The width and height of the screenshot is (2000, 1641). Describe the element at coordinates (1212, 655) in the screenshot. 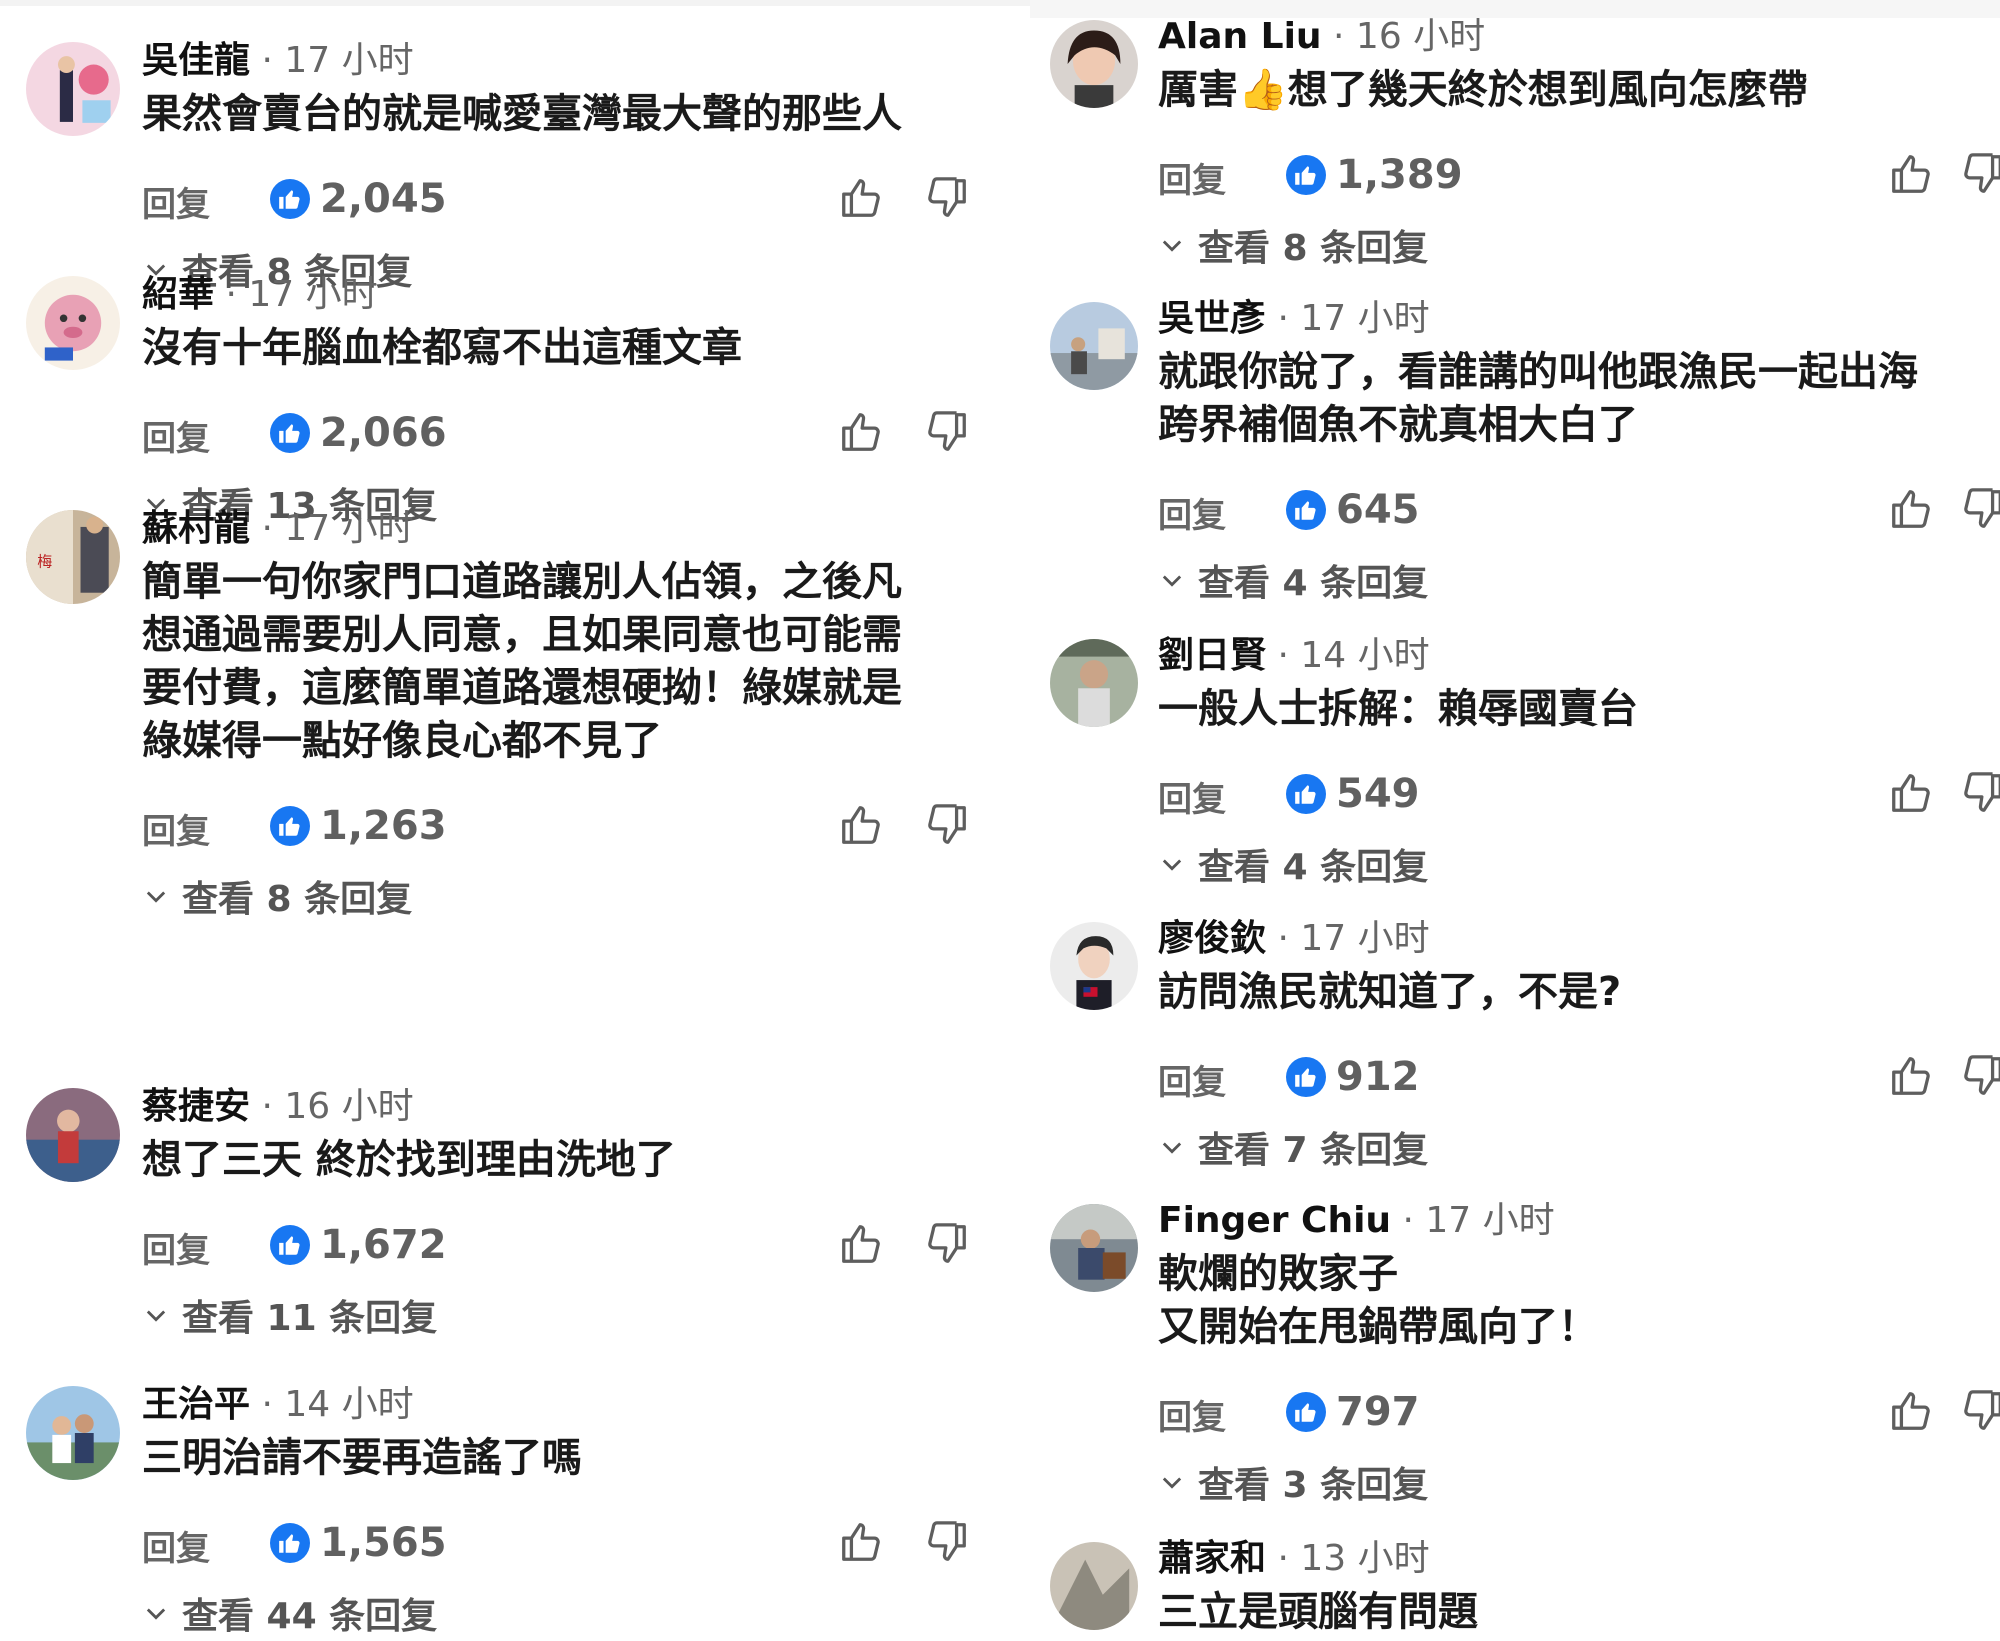

I see `comment-author: 劉日賢` at that location.